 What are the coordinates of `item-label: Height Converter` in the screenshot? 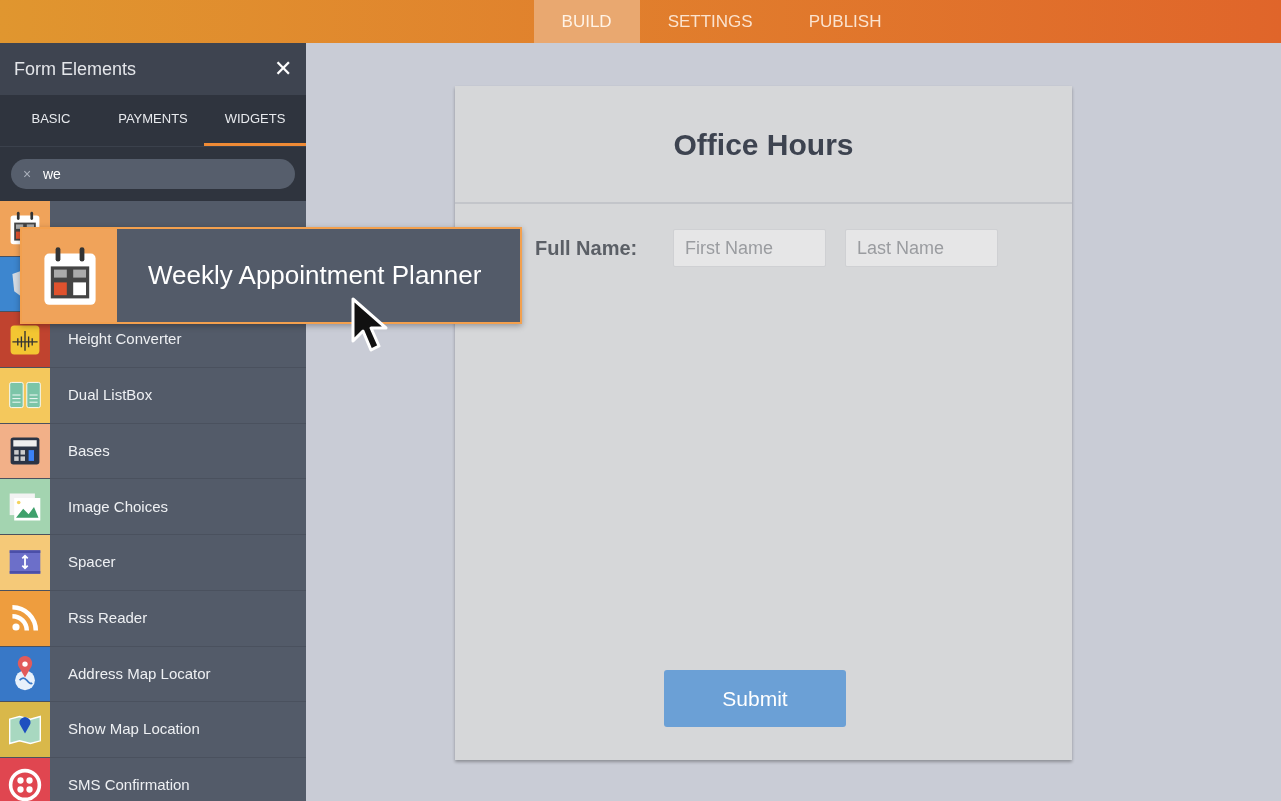 It's located at (125, 339).